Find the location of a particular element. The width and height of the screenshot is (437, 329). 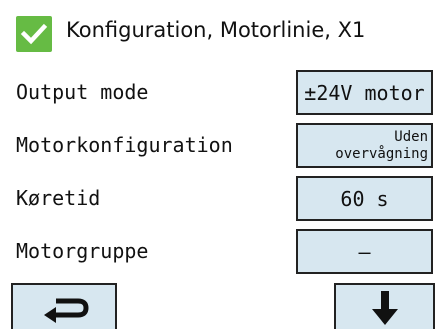

enable-checkbox is located at coordinates (34, 34).